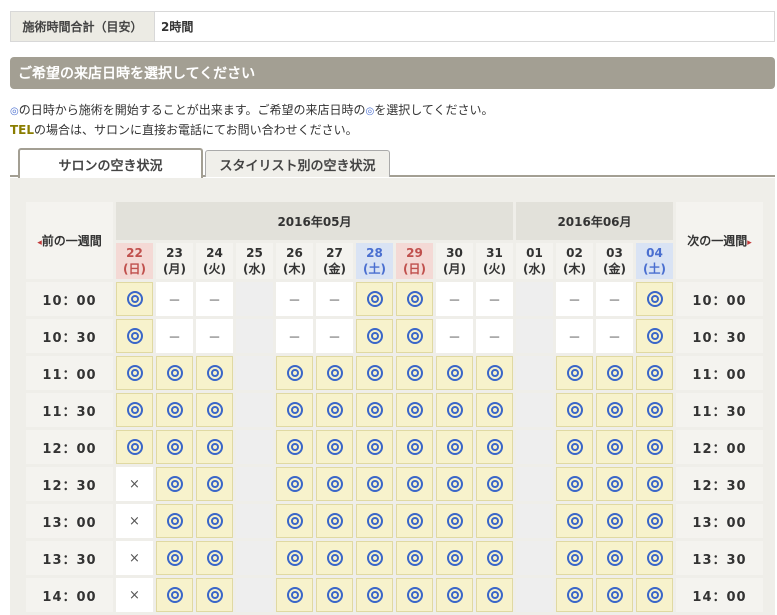 Image resolution: width=777 pixels, height=615 pixels. Describe the element at coordinates (69, 240) in the screenshot. I see `prev-week-button: ◂前の一週間` at that location.